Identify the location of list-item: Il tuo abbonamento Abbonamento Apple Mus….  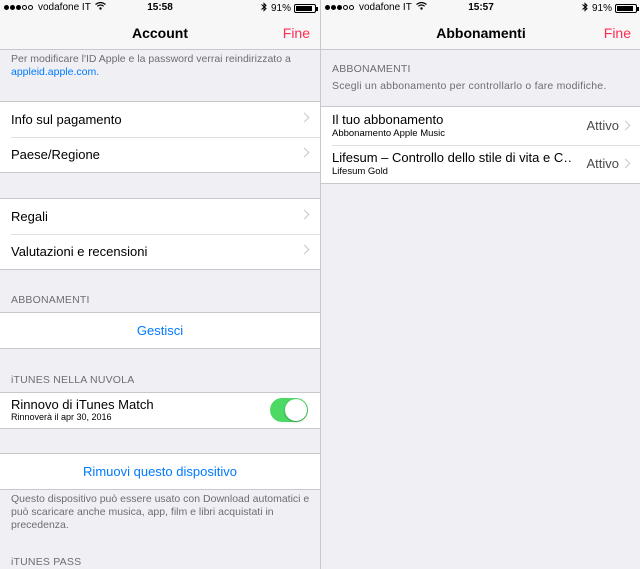
(480, 126).